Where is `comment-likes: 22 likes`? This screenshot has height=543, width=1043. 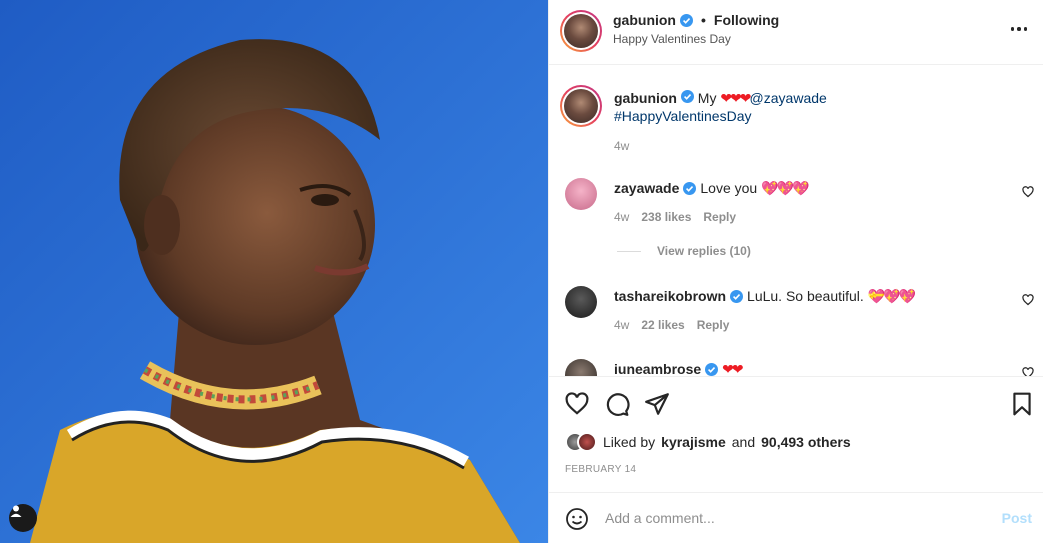
comment-likes: 22 likes is located at coordinates (662, 325).